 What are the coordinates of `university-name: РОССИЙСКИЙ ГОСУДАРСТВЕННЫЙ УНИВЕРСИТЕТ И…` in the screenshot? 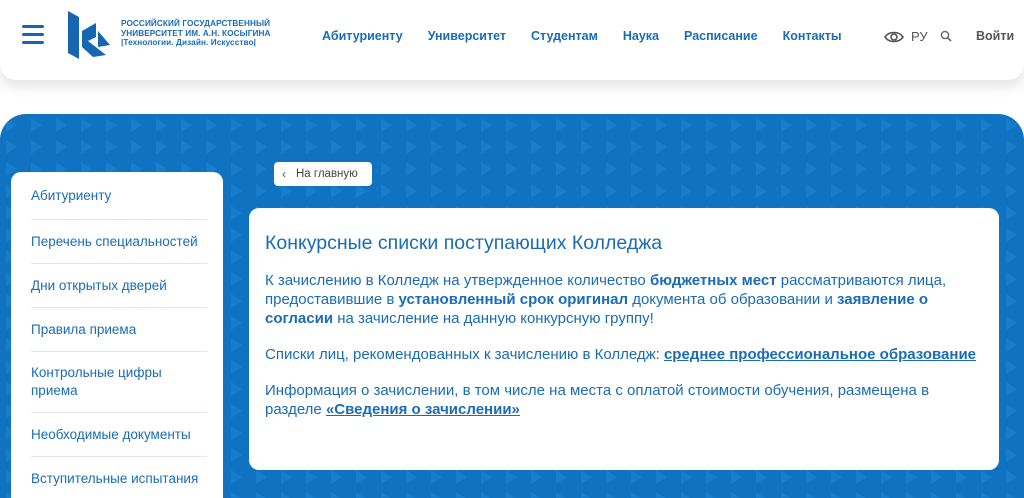 It's located at (196, 33).